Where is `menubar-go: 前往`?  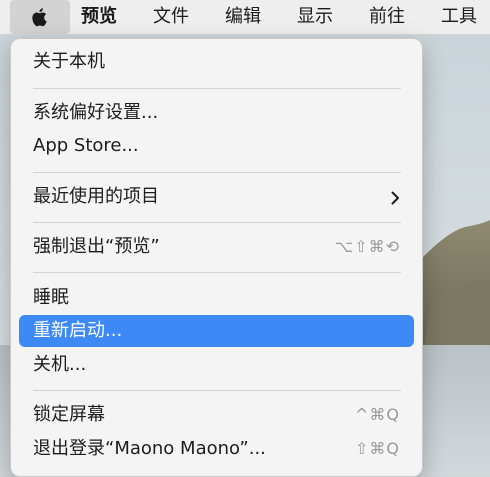
menubar-go: 前往 is located at coordinates (387, 17).